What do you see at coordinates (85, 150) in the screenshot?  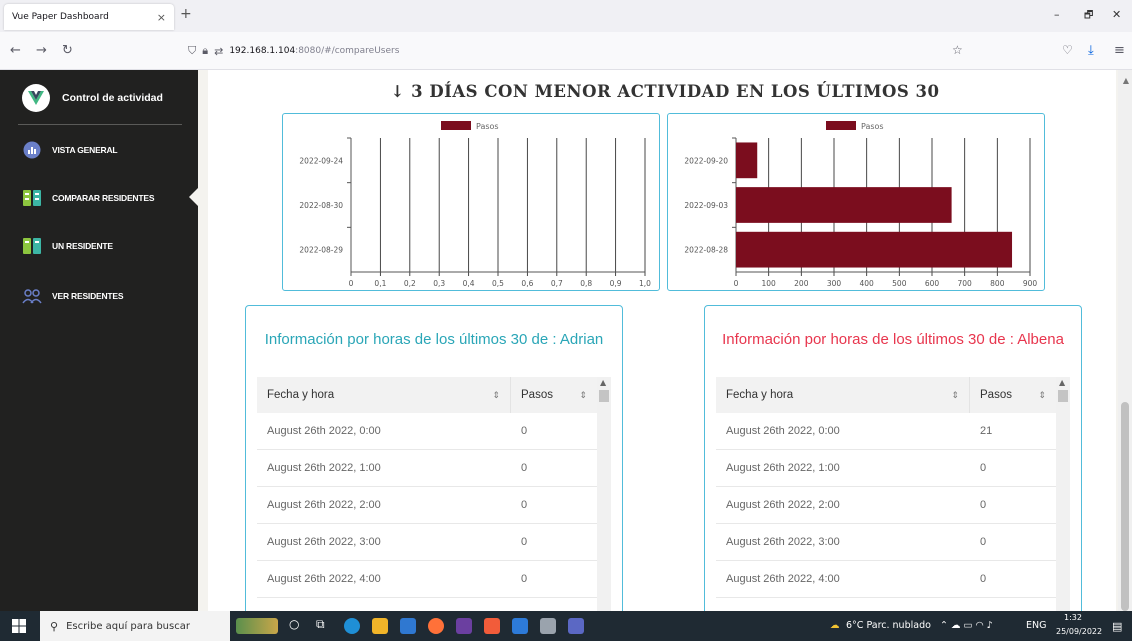 I see `sidebar-item-label: VISTA GENERAL` at bounding box center [85, 150].